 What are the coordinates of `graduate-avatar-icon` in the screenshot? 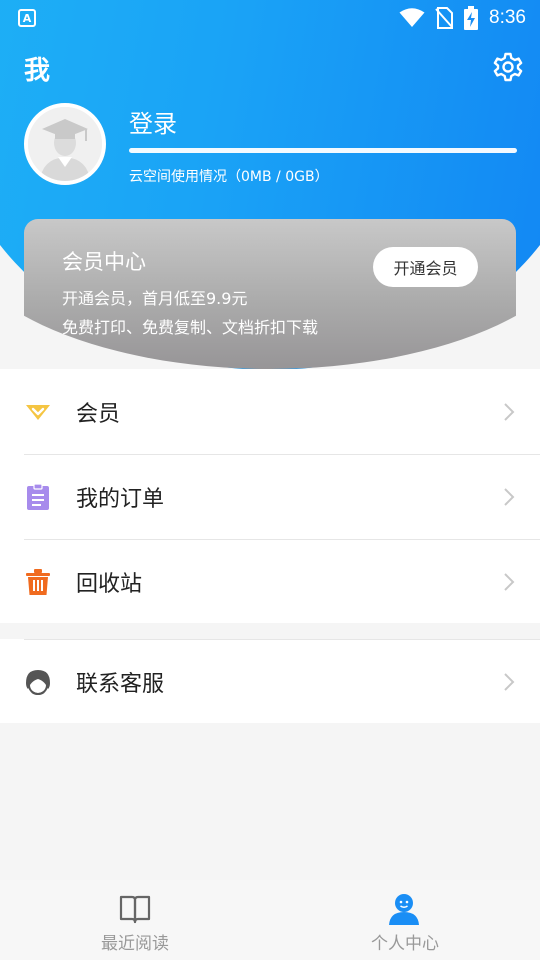 It's located at (65, 144).